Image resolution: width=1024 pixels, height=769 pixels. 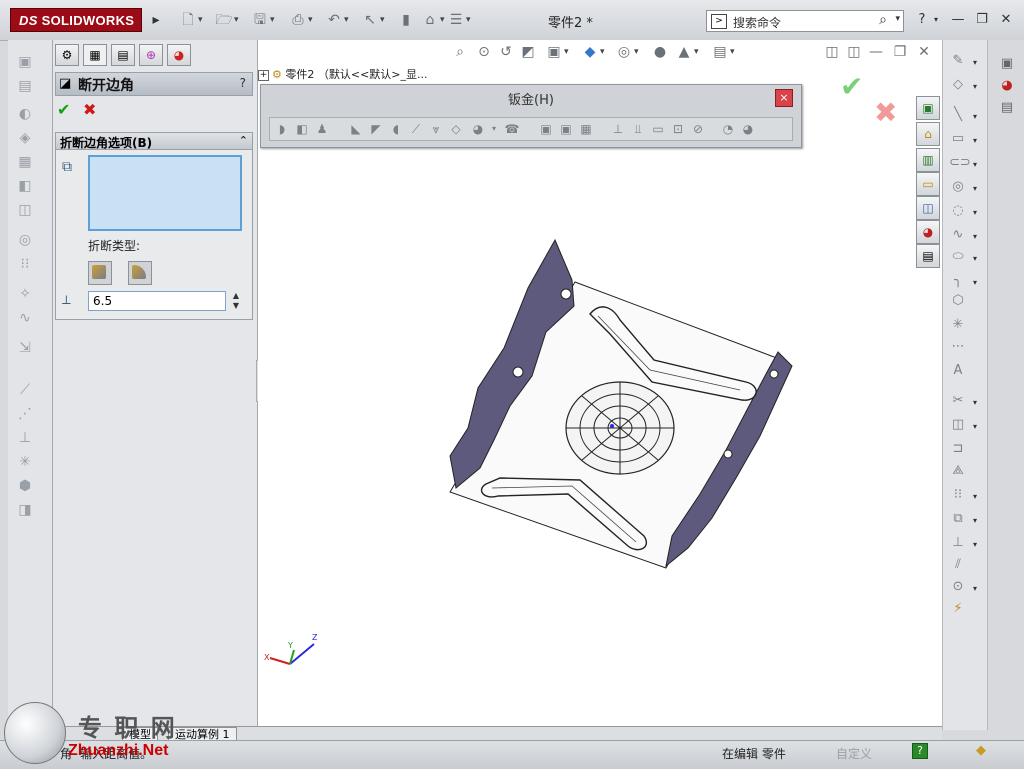 I want to click on curves-icon: ∿, so click(x=25, y=319).